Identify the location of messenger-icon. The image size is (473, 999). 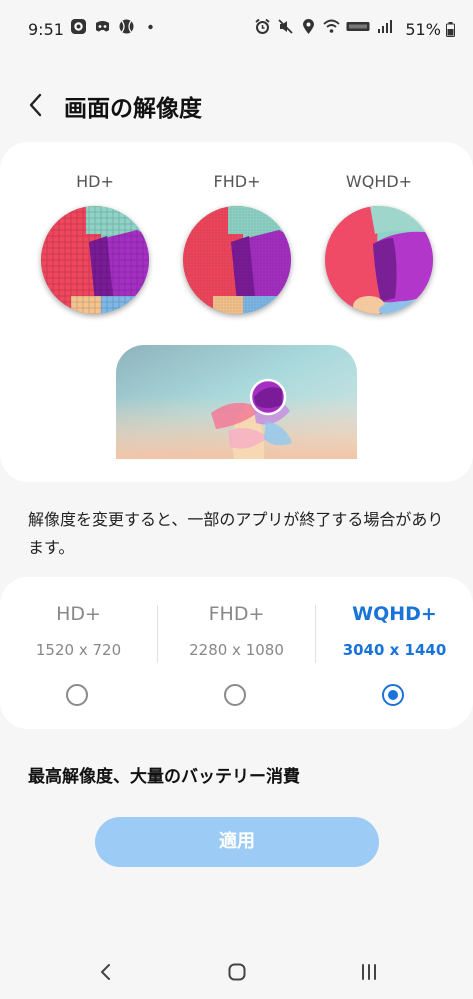
(78, 26).